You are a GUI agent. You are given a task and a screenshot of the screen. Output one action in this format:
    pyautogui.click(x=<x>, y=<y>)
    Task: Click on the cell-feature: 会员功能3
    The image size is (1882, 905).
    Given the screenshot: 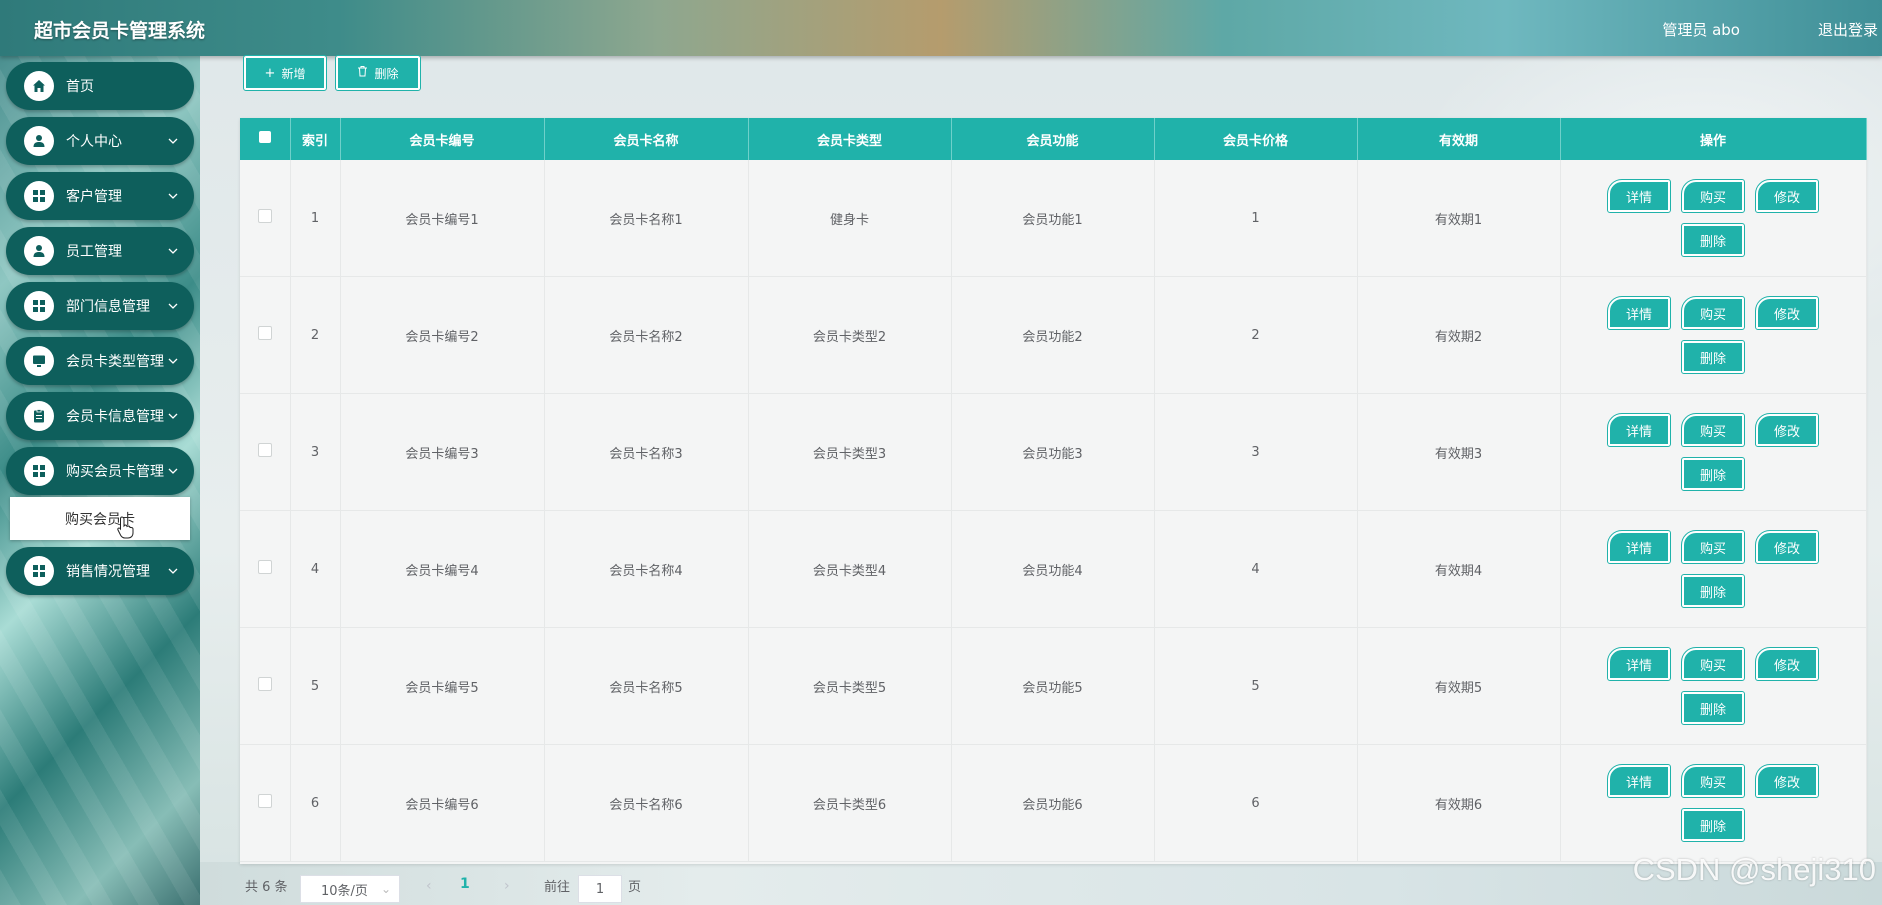 What is the action you would take?
    pyautogui.click(x=1053, y=452)
    